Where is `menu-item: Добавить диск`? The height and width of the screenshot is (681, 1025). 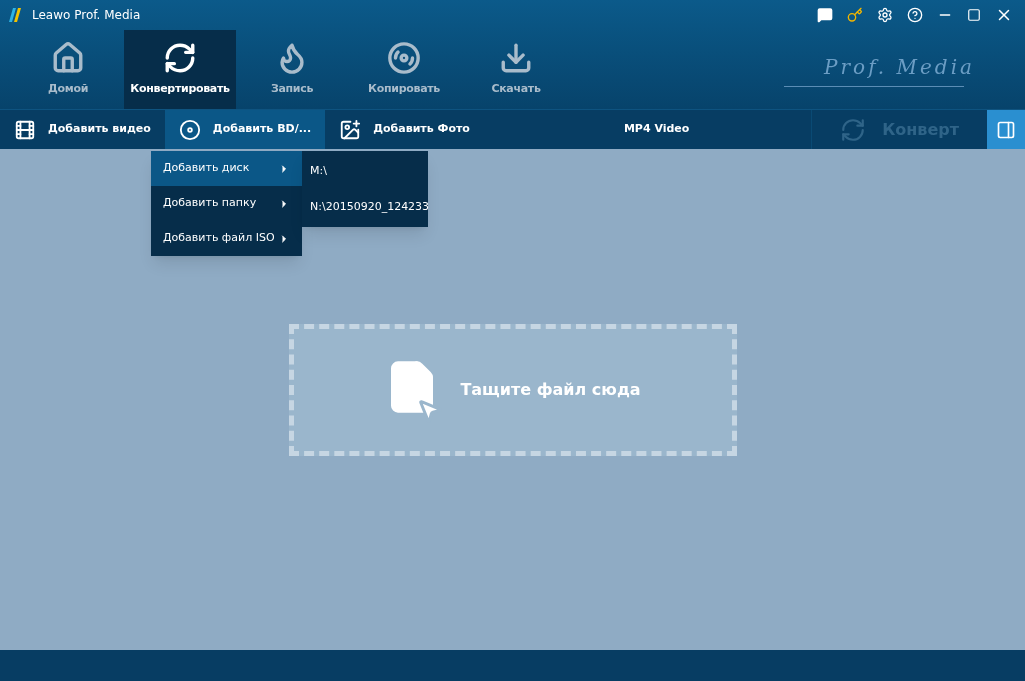 menu-item: Добавить диск is located at coordinates (226, 168).